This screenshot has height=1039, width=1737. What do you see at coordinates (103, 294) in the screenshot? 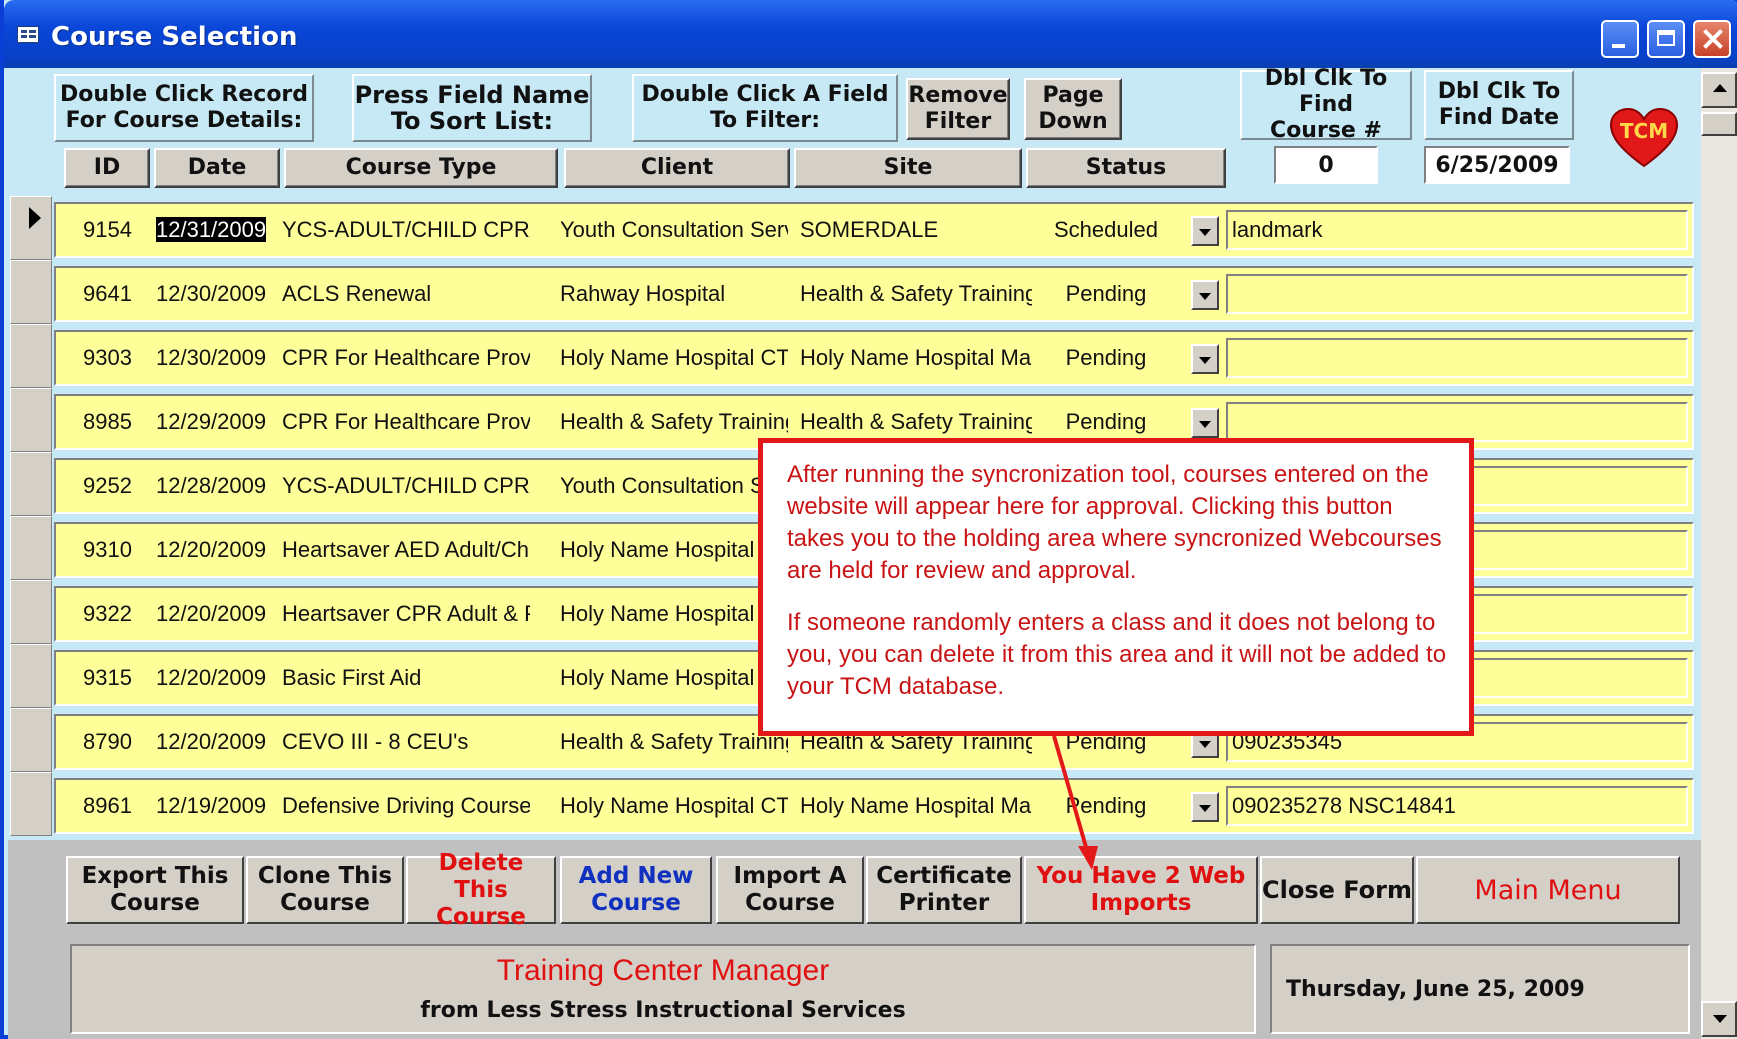
I see `cell-id: 9641` at bounding box center [103, 294].